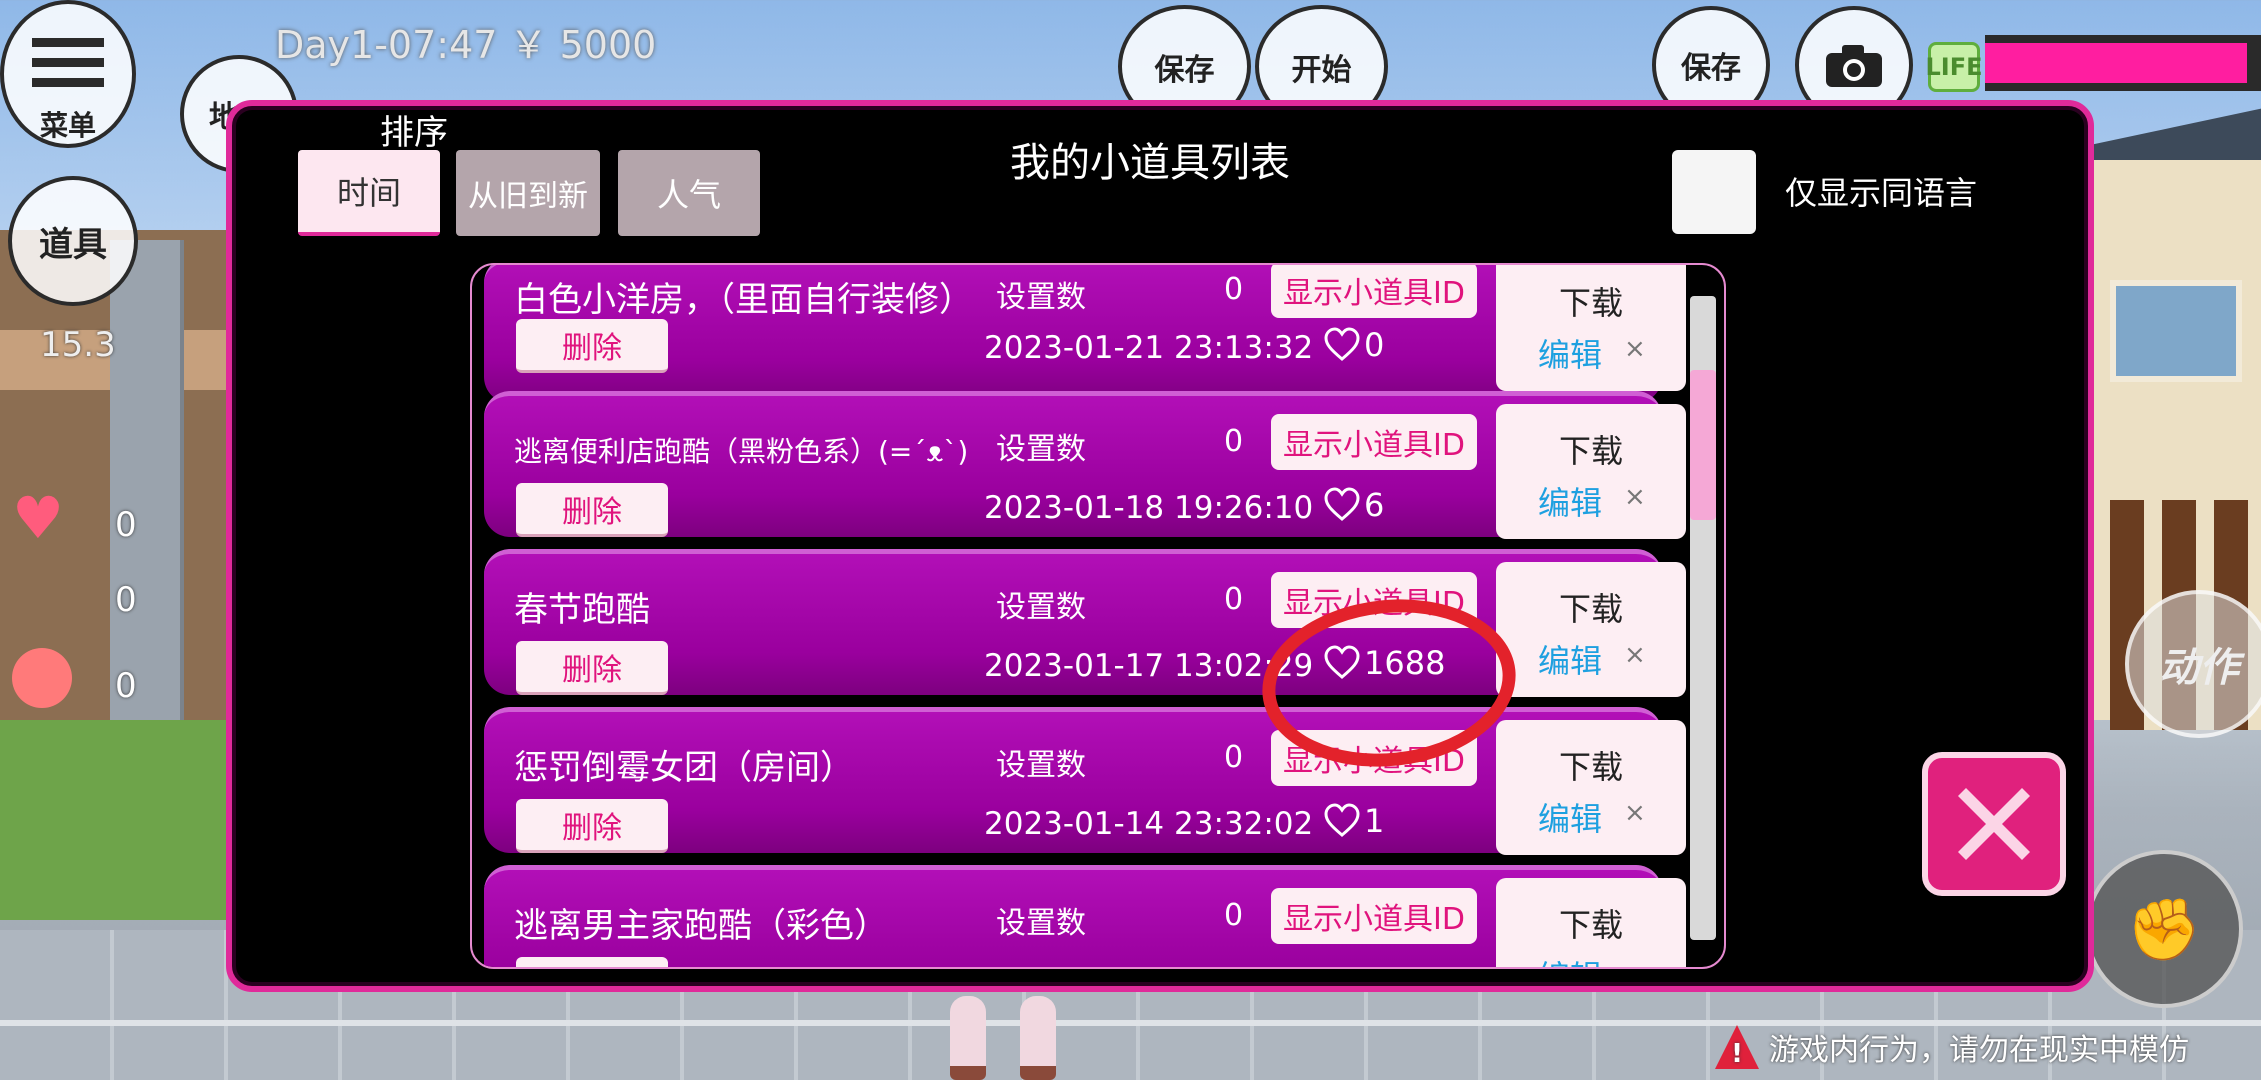  Describe the element at coordinates (1737, 1047) in the screenshot. I see `warning-icon: !` at that location.